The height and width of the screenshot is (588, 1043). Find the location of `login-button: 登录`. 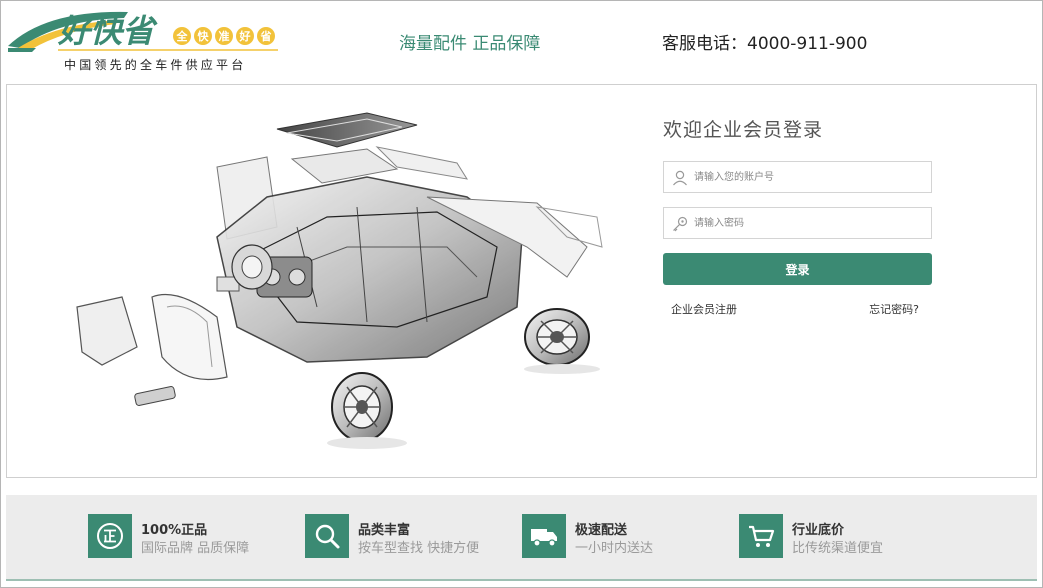

login-button: 登录 is located at coordinates (797, 269).